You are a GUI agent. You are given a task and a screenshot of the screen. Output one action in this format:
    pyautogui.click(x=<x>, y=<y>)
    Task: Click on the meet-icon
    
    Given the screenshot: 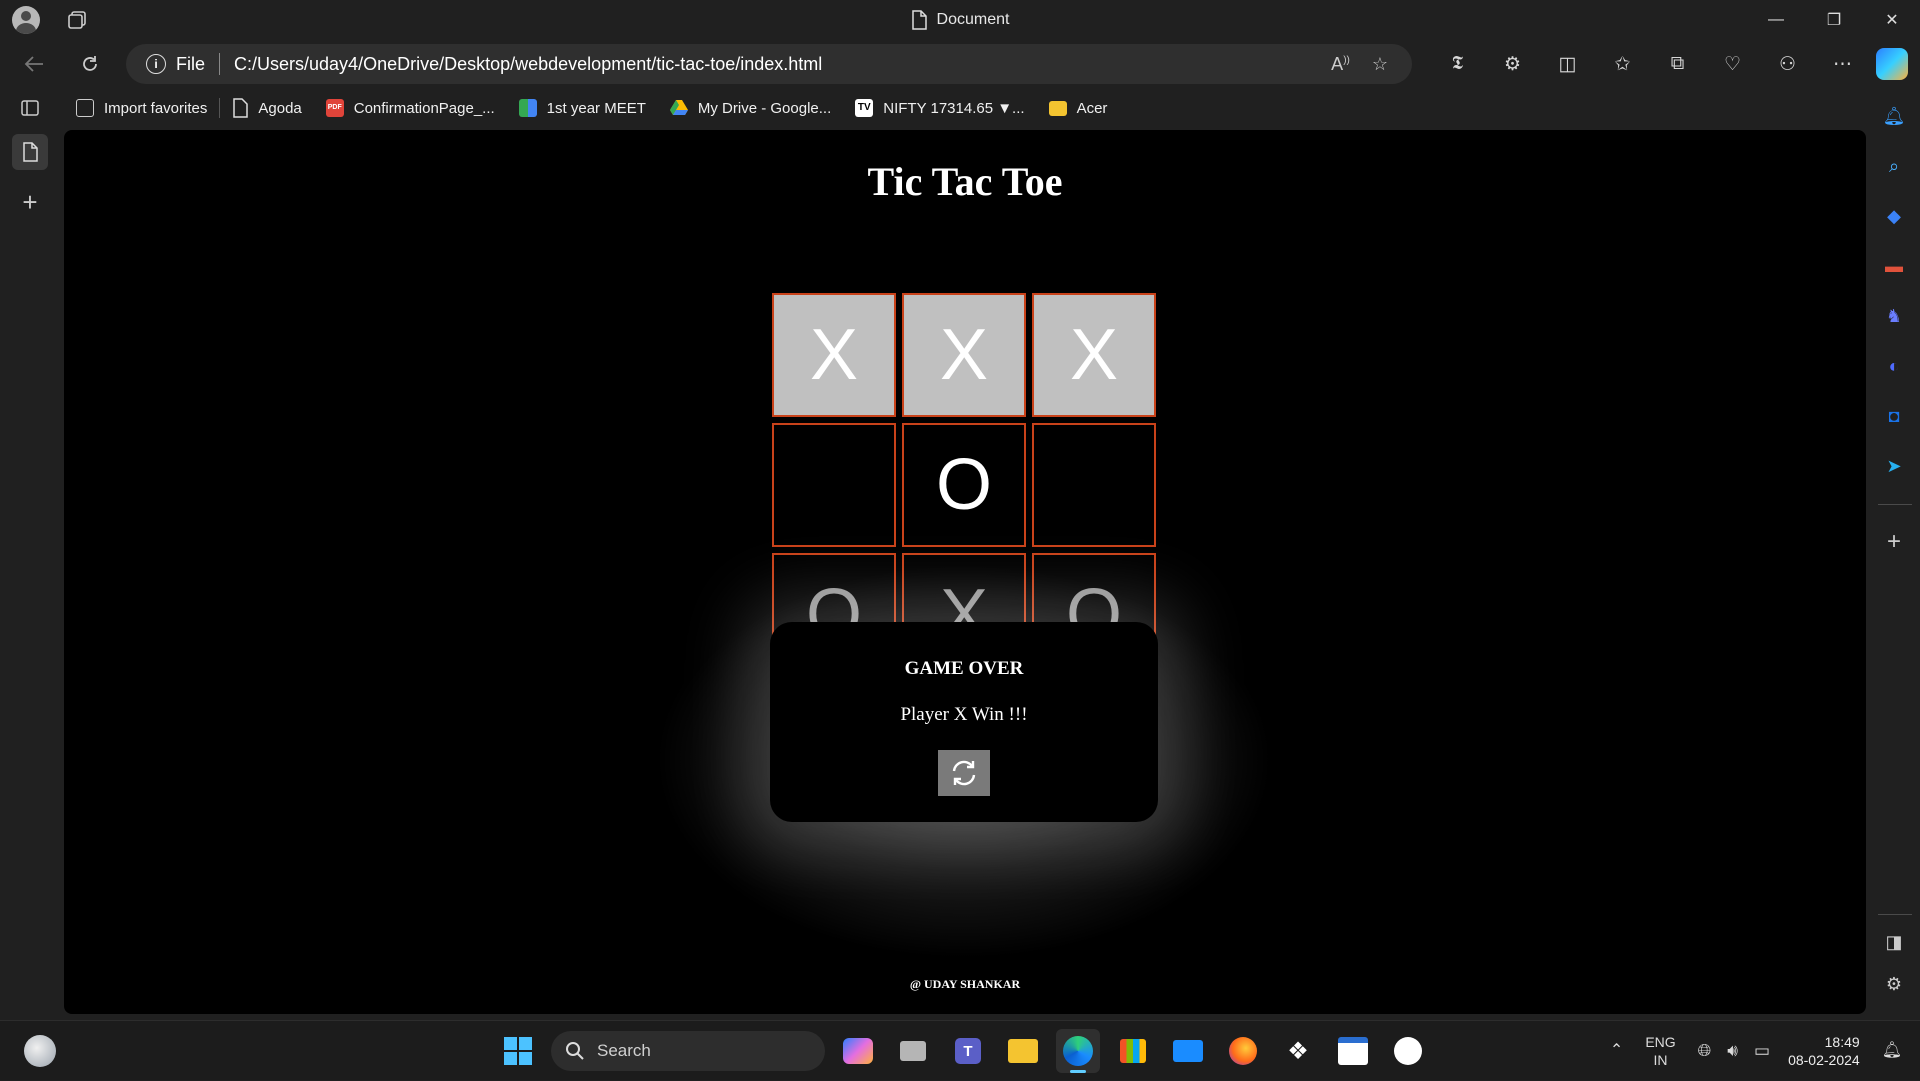 What is the action you would take?
    pyautogui.click(x=527, y=108)
    